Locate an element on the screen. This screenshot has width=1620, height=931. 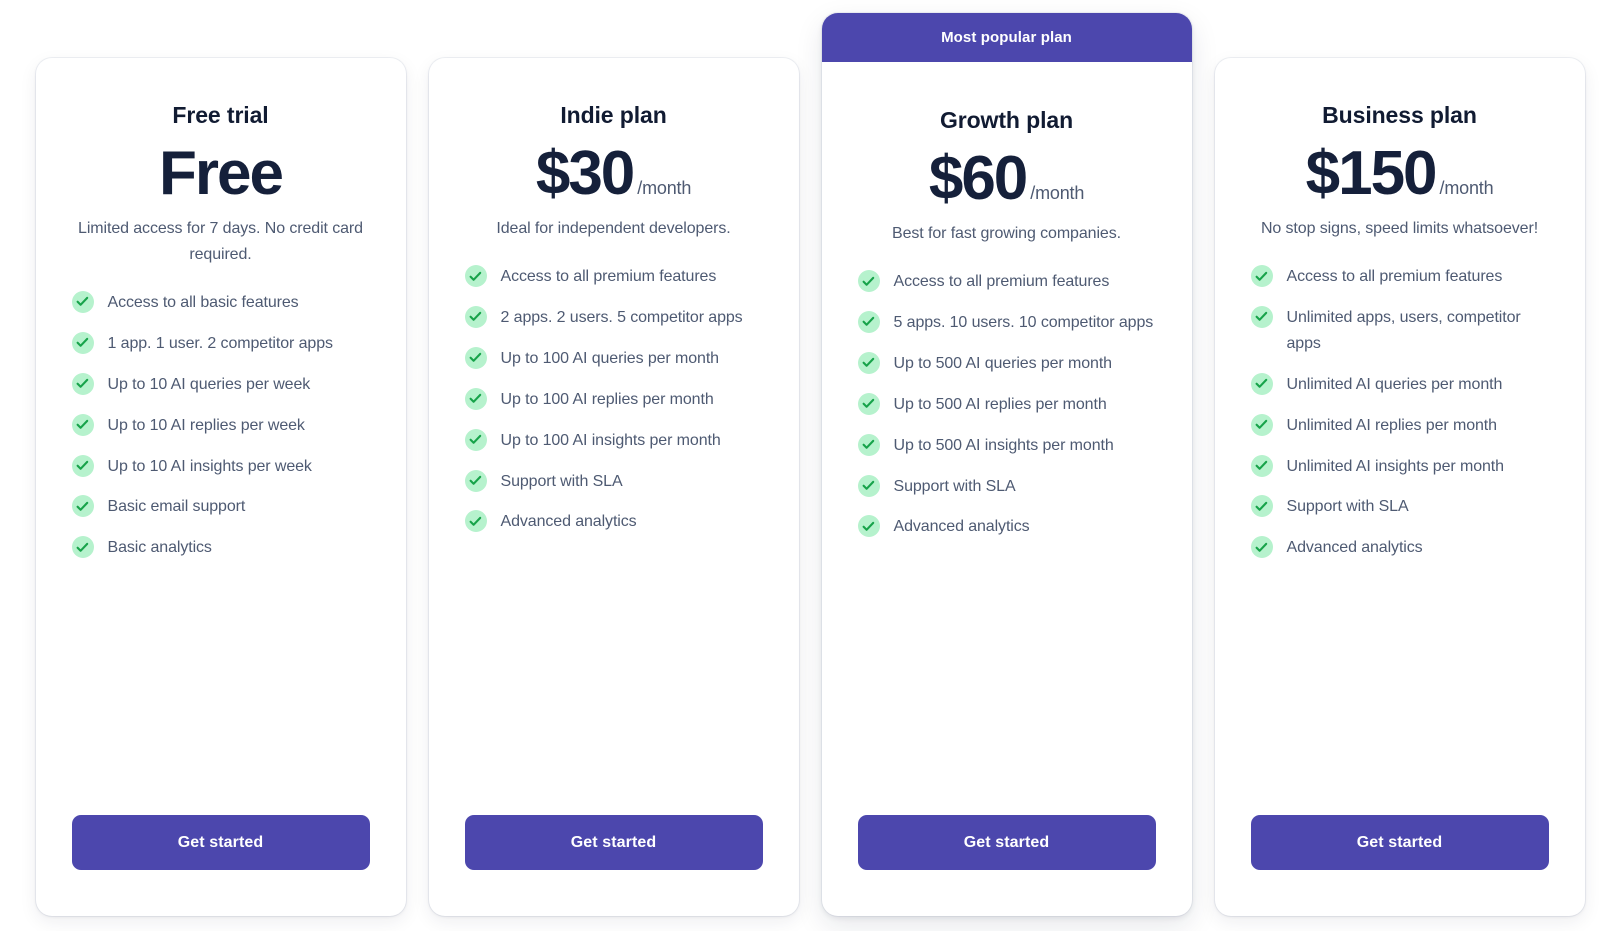
plan-title: Free trial is located at coordinates (220, 115).